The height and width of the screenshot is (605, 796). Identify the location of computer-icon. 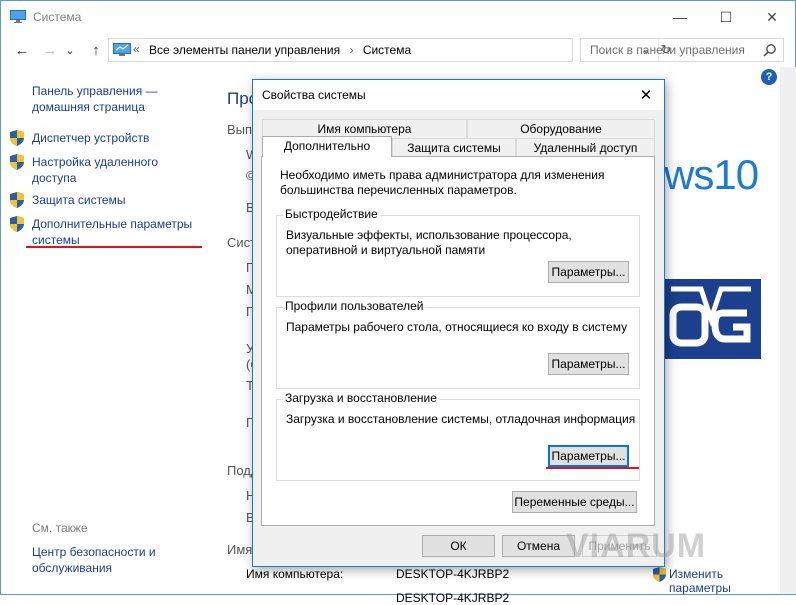
(18, 16).